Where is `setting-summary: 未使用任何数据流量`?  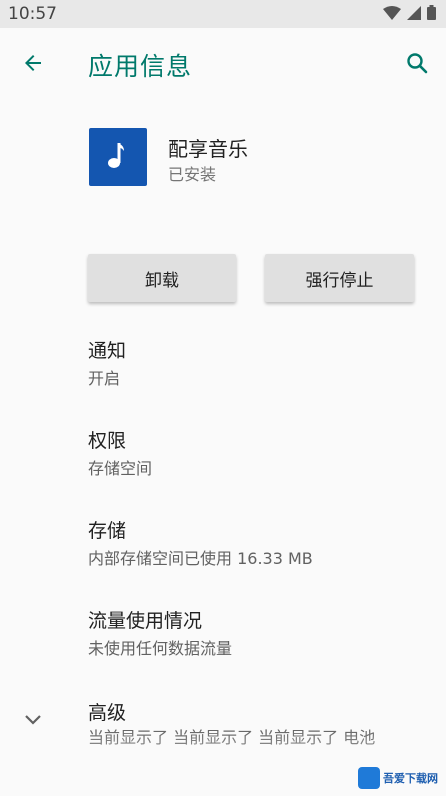
setting-summary: 未使用任何数据流量 is located at coordinates (160, 648).